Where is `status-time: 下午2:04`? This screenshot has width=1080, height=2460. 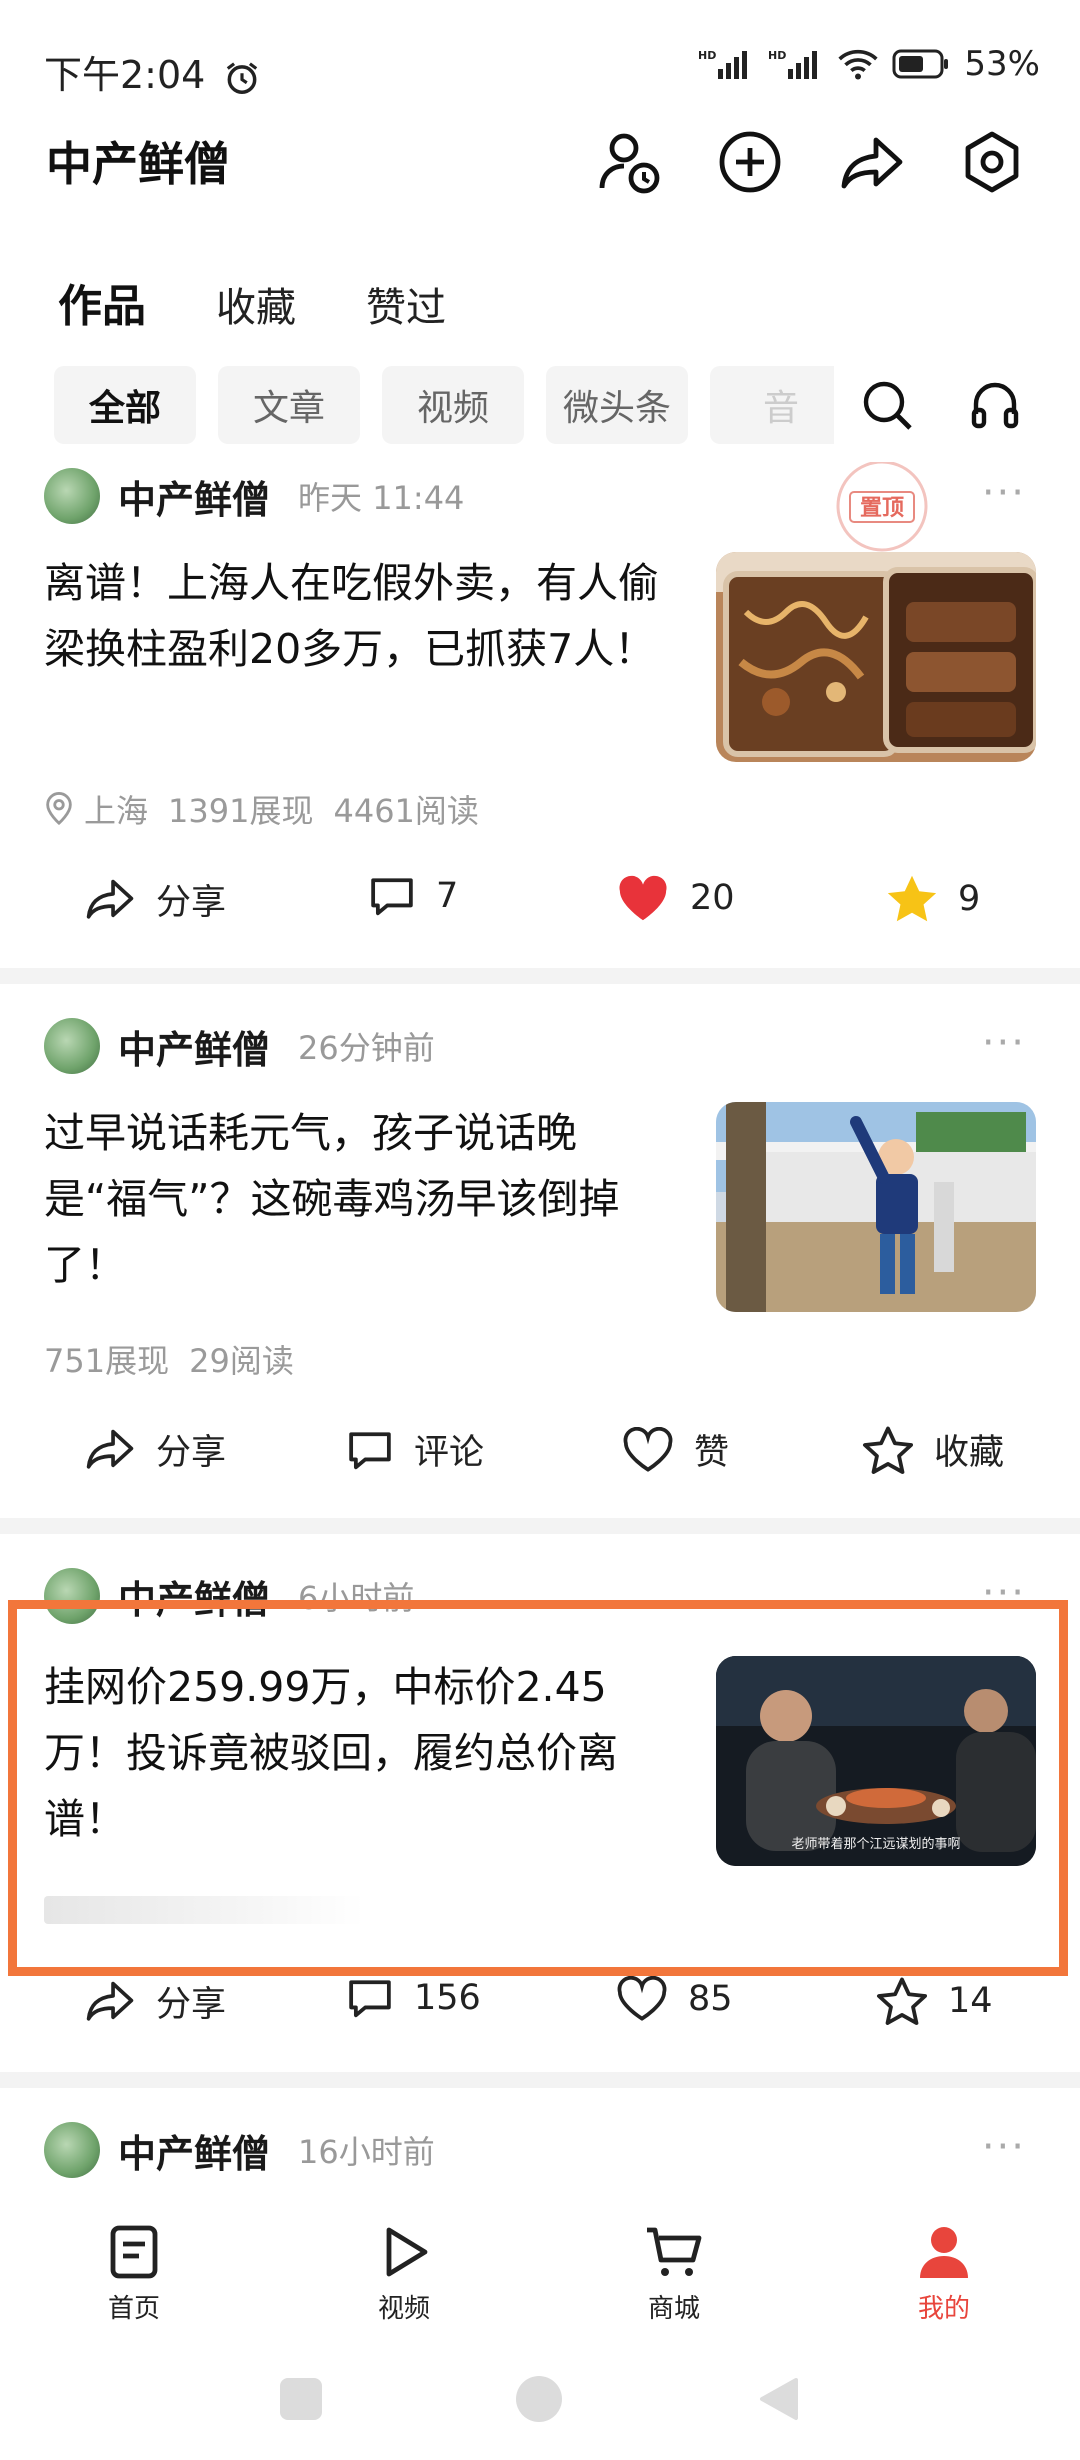 status-time: 下午2:04 is located at coordinates (152, 71).